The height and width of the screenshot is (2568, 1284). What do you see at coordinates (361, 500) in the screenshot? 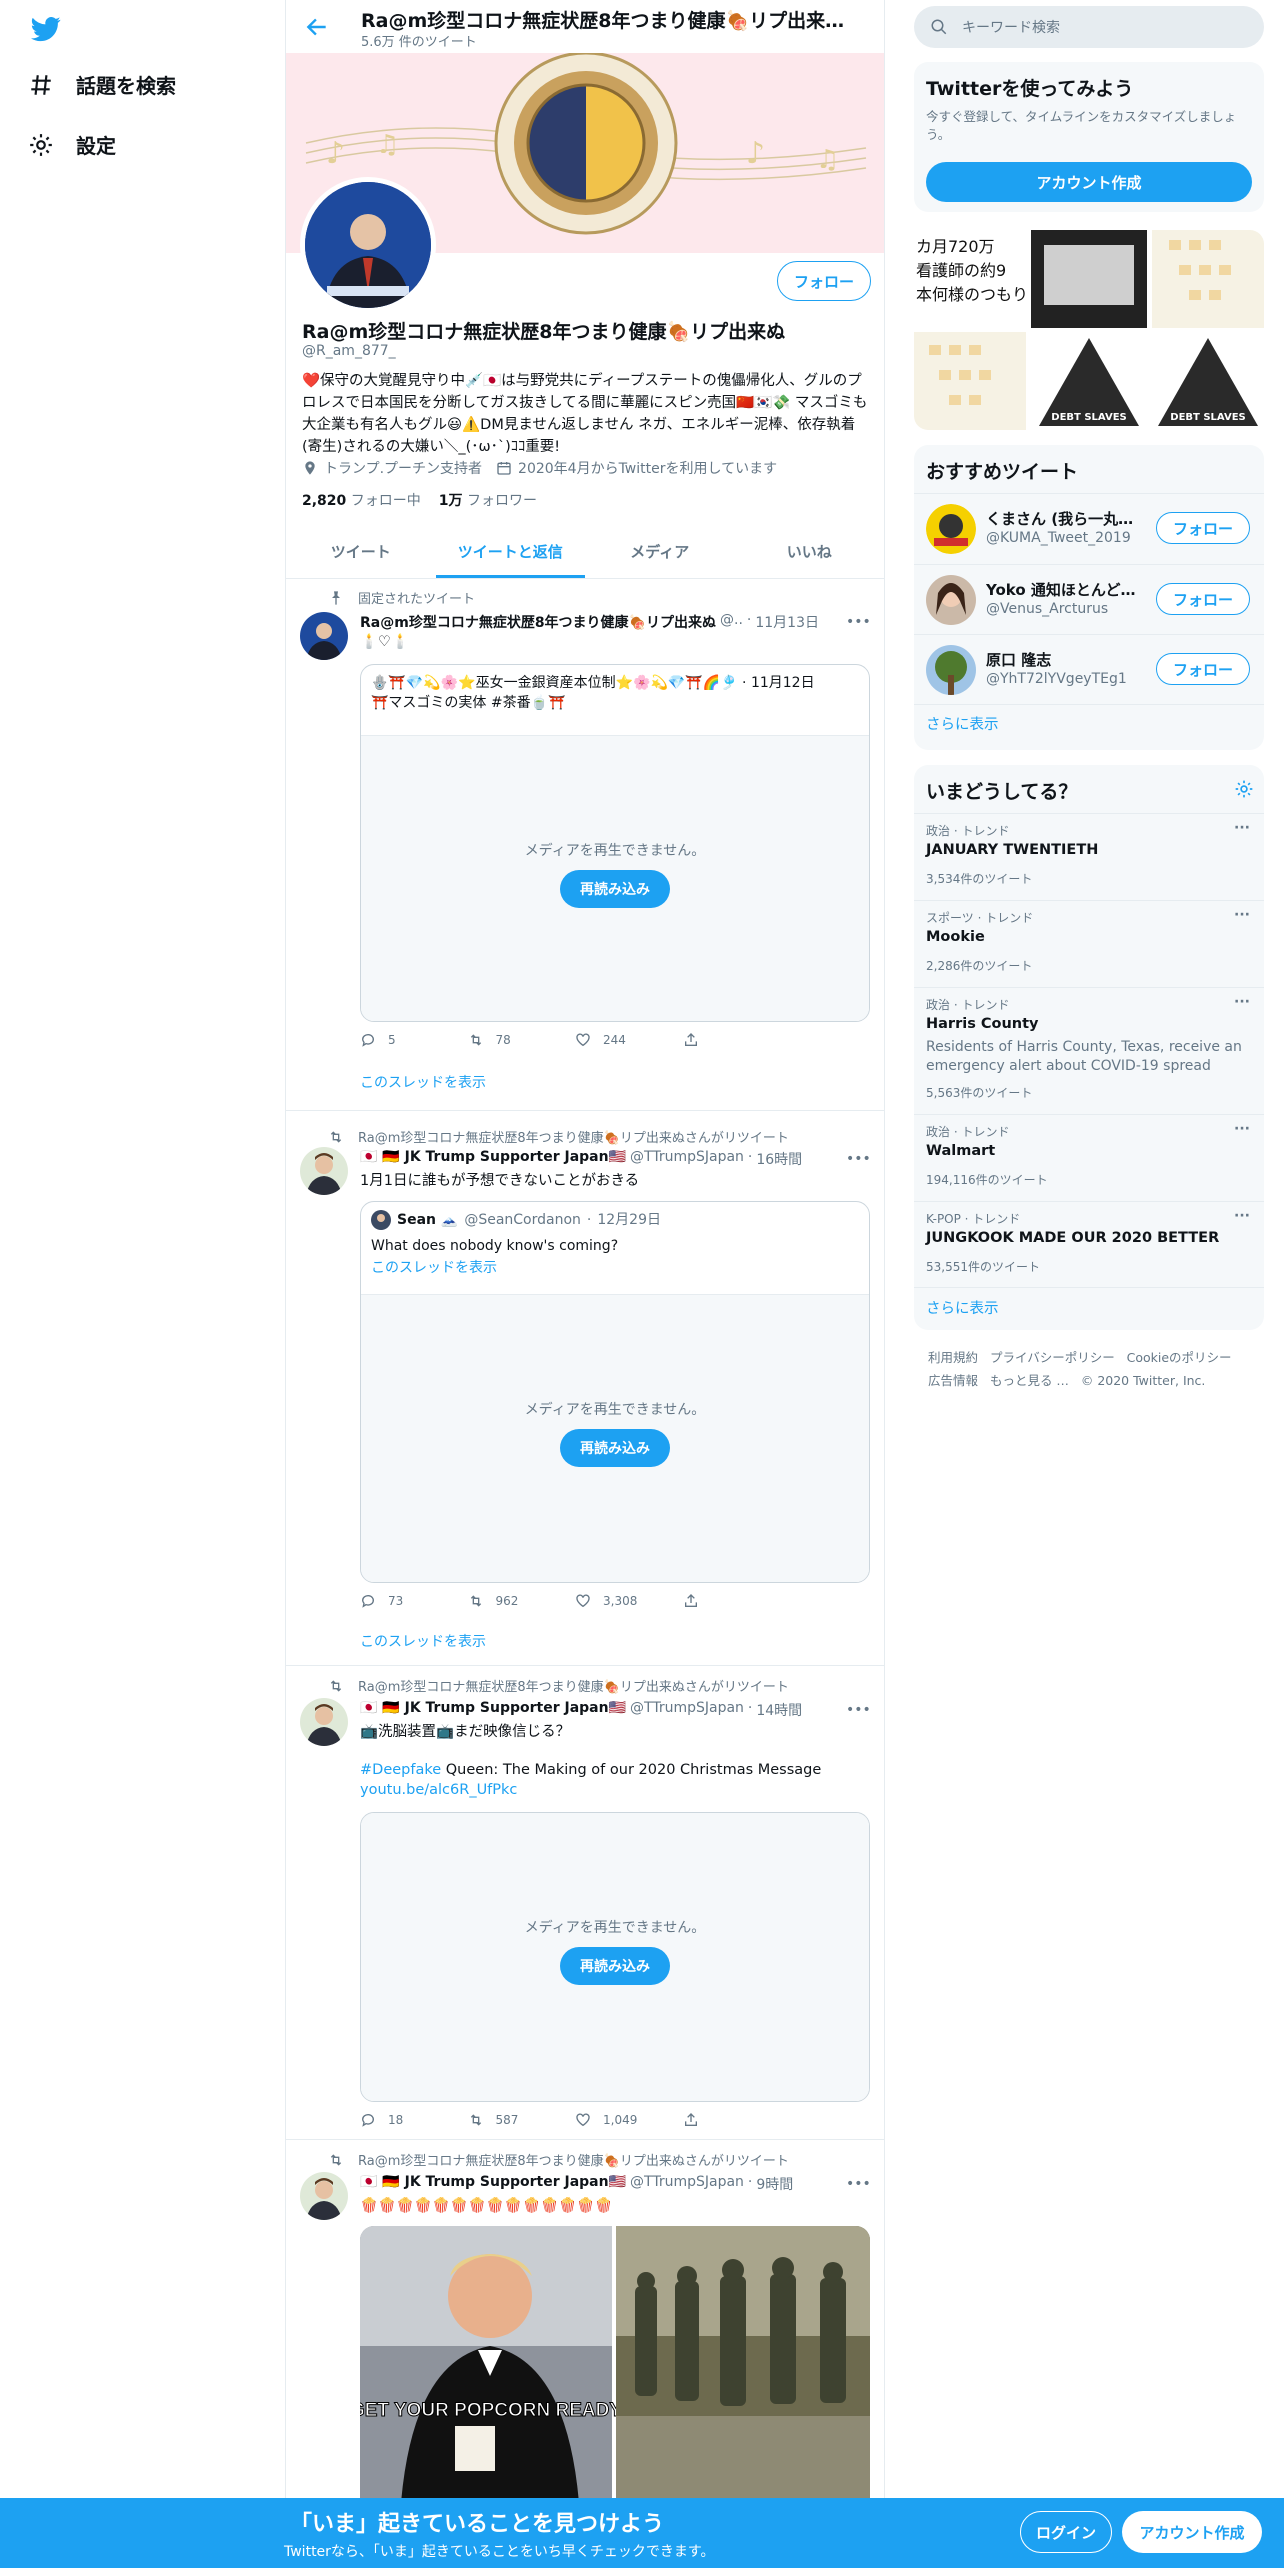
I see `following-link: 2,820 フォロー中` at bounding box center [361, 500].